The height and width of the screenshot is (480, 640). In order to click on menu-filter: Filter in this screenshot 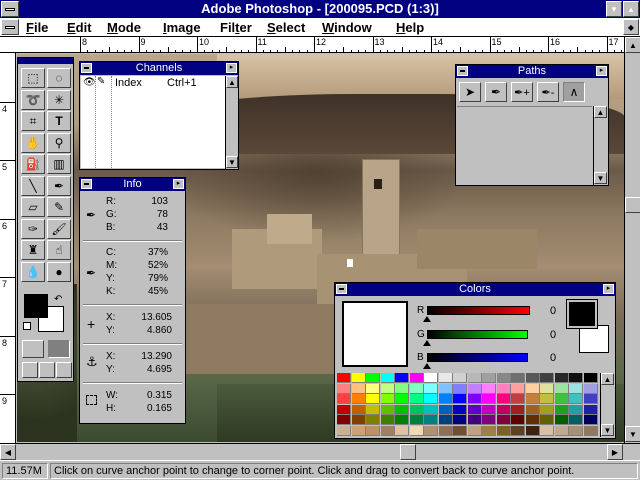, I will do `click(236, 27)`.